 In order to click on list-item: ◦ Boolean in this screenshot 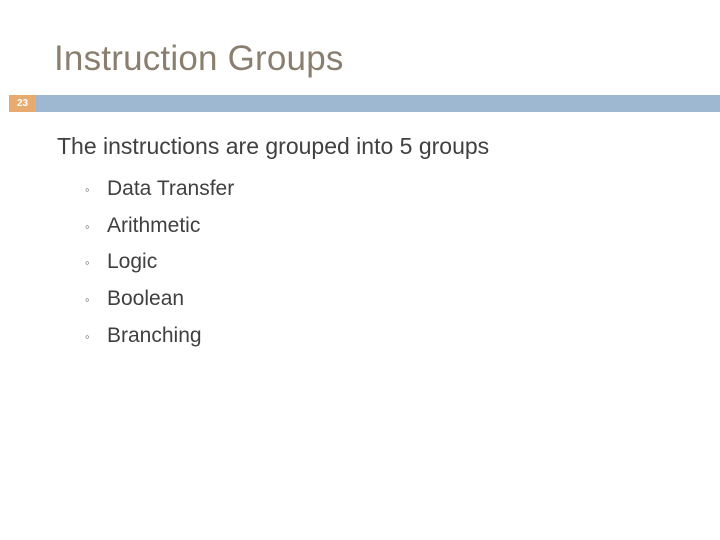, I will do `click(377, 299)`.